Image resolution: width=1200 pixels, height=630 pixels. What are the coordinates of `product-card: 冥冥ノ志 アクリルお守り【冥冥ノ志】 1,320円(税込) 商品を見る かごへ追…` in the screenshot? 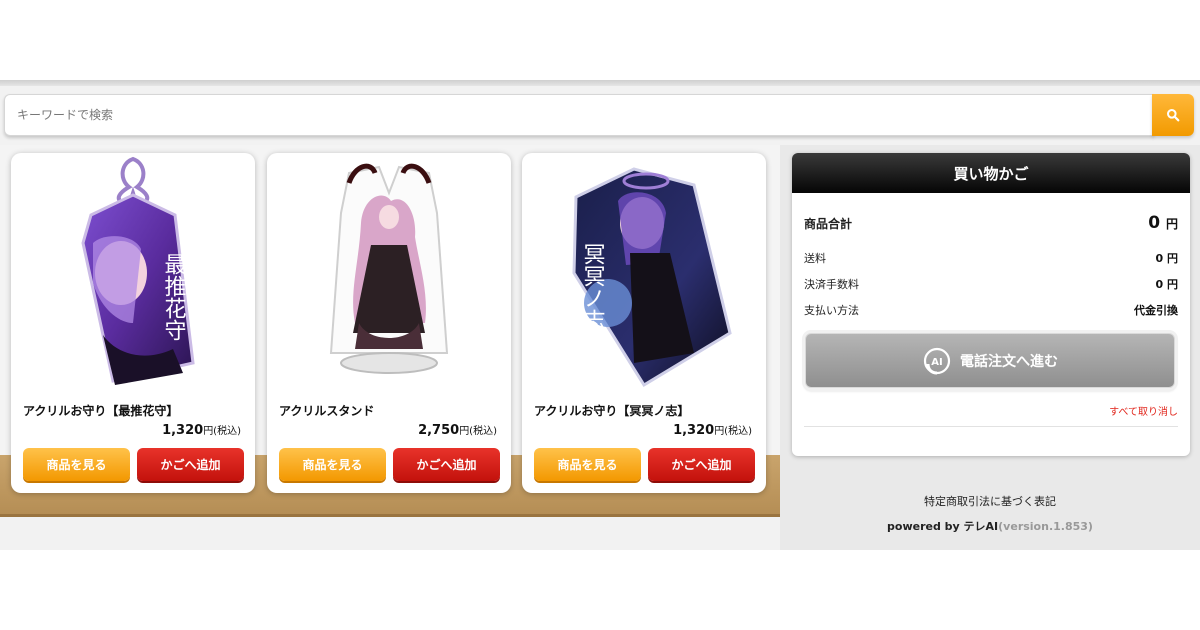 It's located at (644, 323).